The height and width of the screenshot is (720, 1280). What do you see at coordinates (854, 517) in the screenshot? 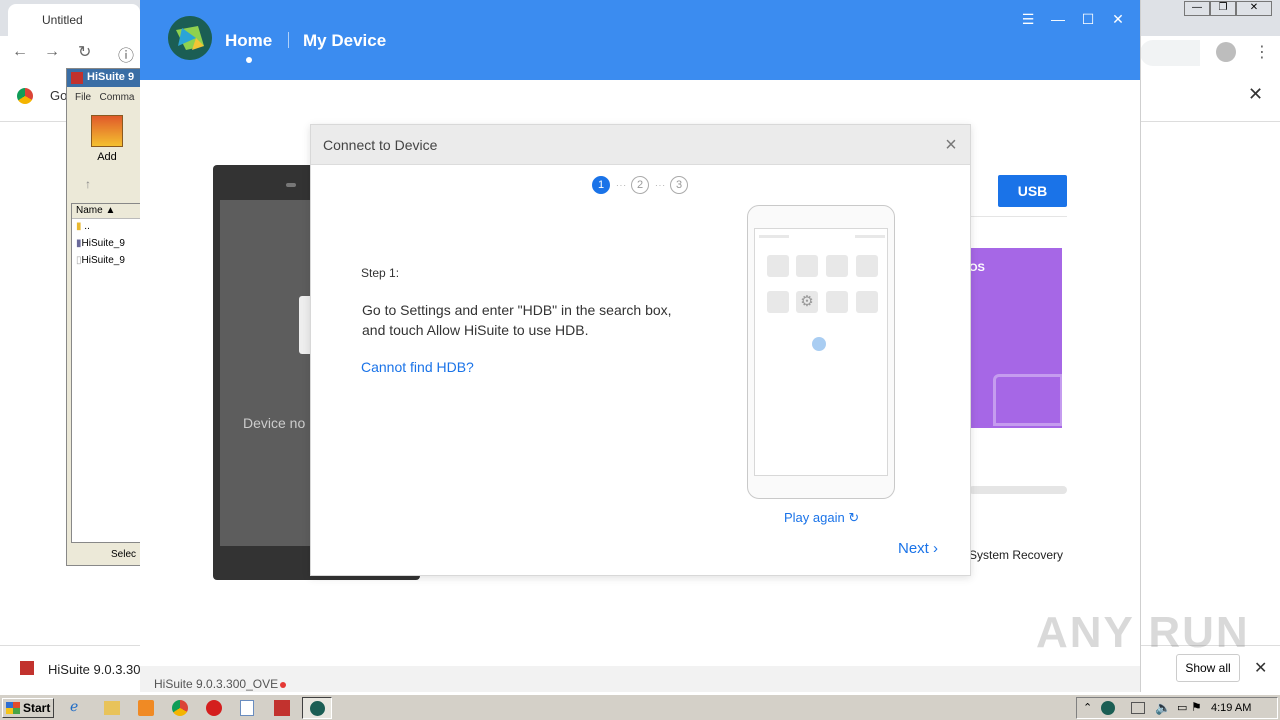
I see `replay-icon: ↻` at bounding box center [854, 517].